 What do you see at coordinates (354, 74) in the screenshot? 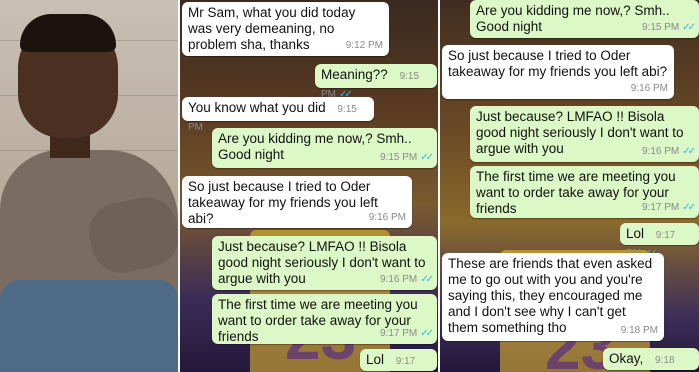
I see `message-text: Meaning??` at bounding box center [354, 74].